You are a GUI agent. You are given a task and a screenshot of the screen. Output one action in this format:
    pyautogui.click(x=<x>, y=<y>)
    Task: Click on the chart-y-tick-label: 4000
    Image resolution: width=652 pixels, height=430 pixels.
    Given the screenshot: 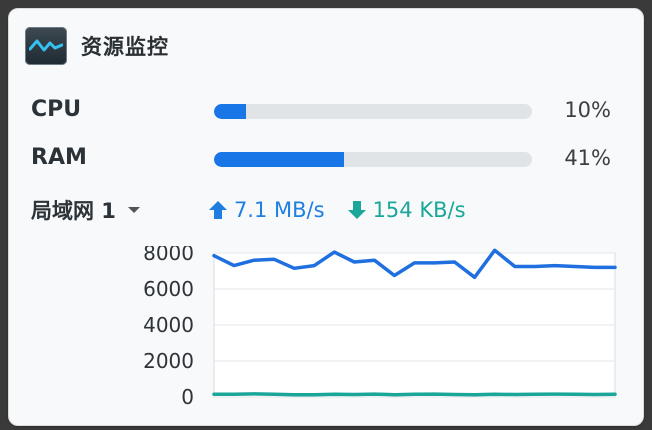 What is the action you would take?
    pyautogui.click(x=168, y=325)
    